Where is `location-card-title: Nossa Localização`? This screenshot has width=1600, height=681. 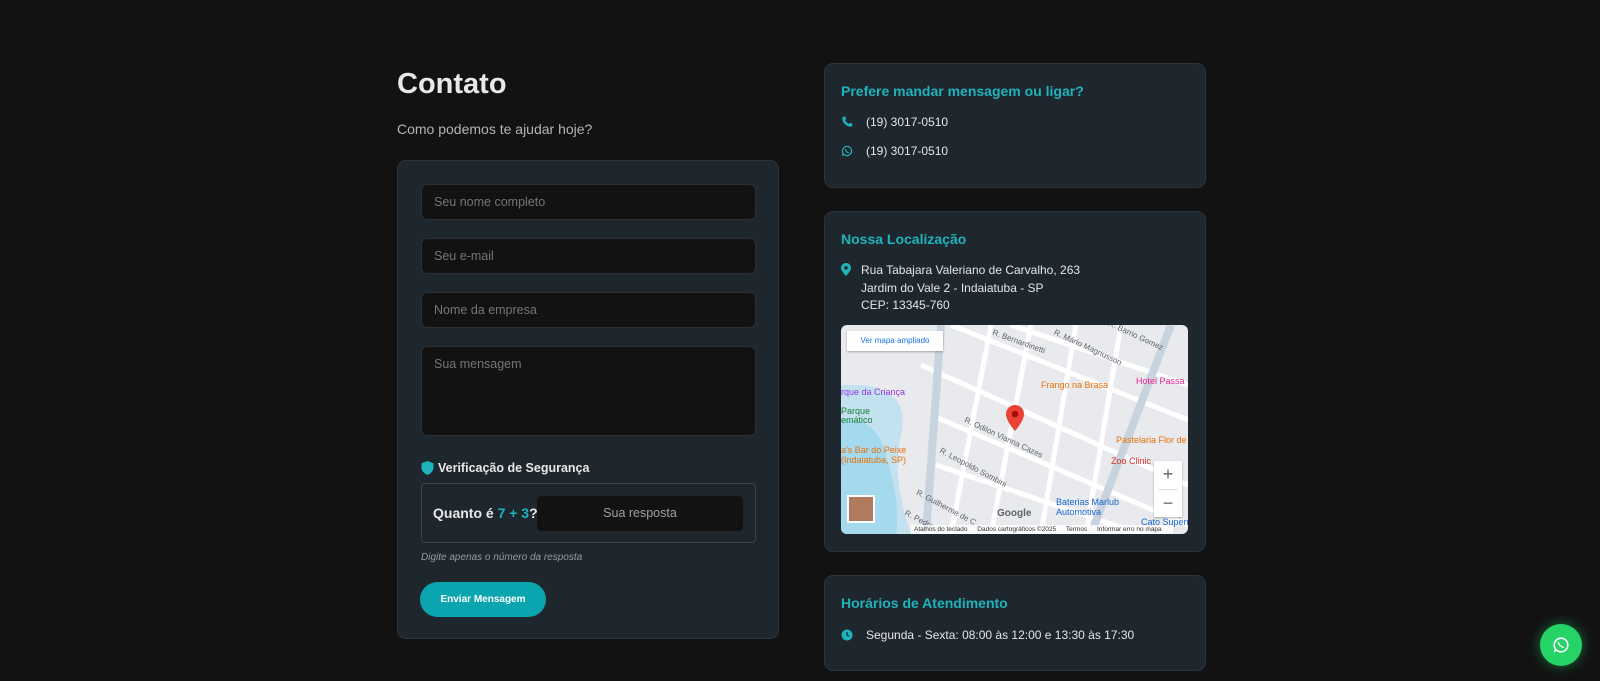 location-card-title: Nossa Localização is located at coordinates (904, 239).